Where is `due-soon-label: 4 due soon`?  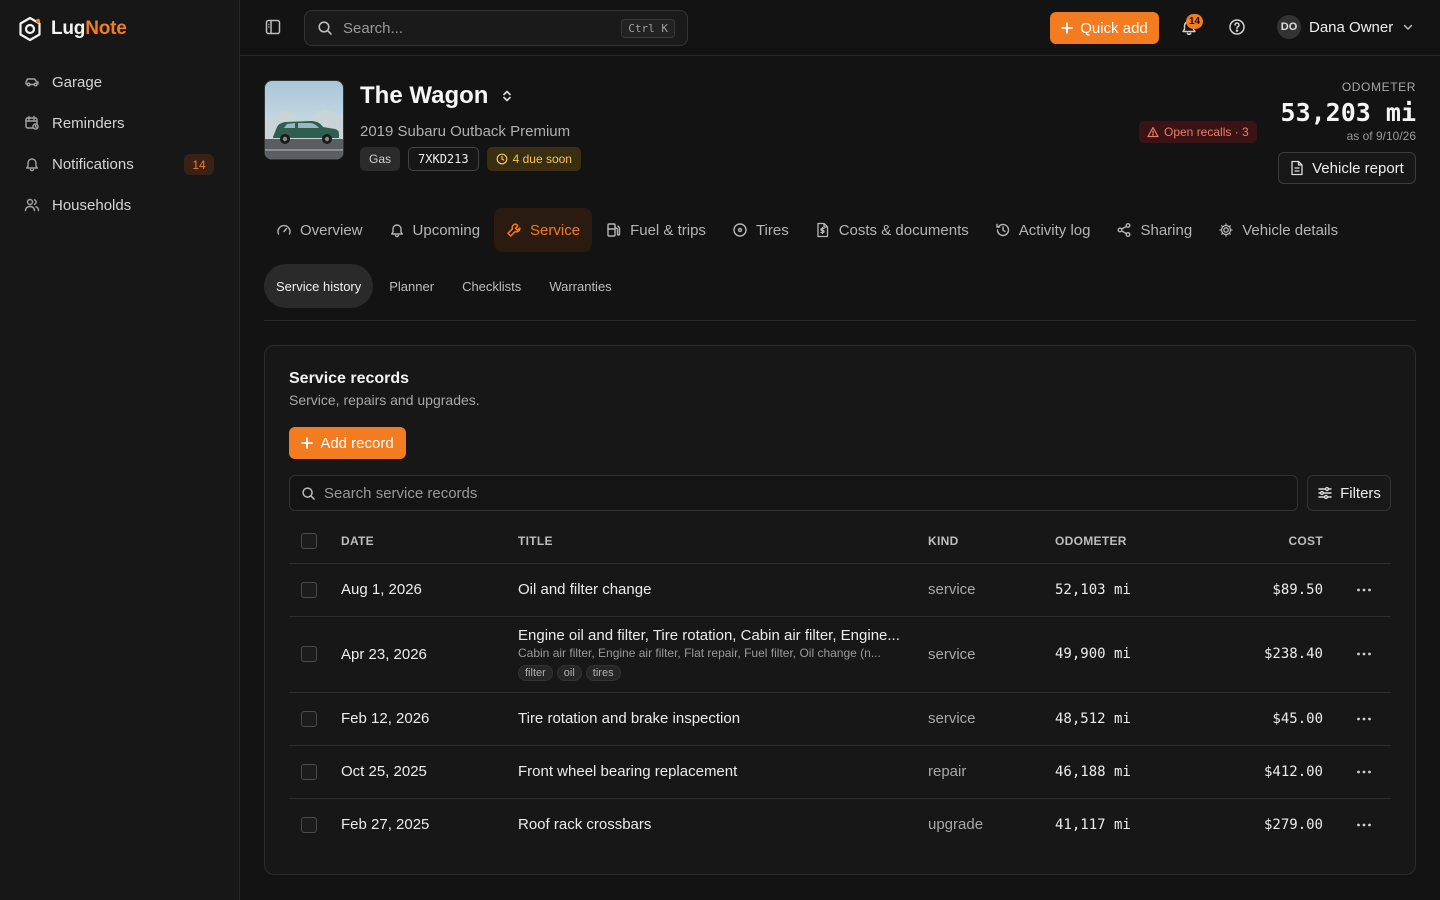 due-soon-label: 4 due soon is located at coordinates (542, 159).